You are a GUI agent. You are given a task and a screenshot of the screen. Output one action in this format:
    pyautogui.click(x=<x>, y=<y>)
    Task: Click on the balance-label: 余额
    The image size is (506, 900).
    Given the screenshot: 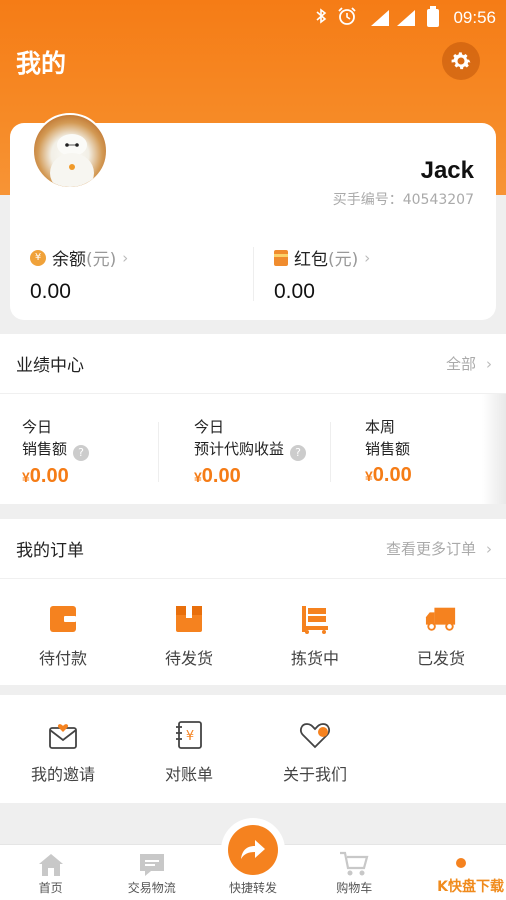 What is the action you would take?
    pyautogui.click(x=69, y=260)
    